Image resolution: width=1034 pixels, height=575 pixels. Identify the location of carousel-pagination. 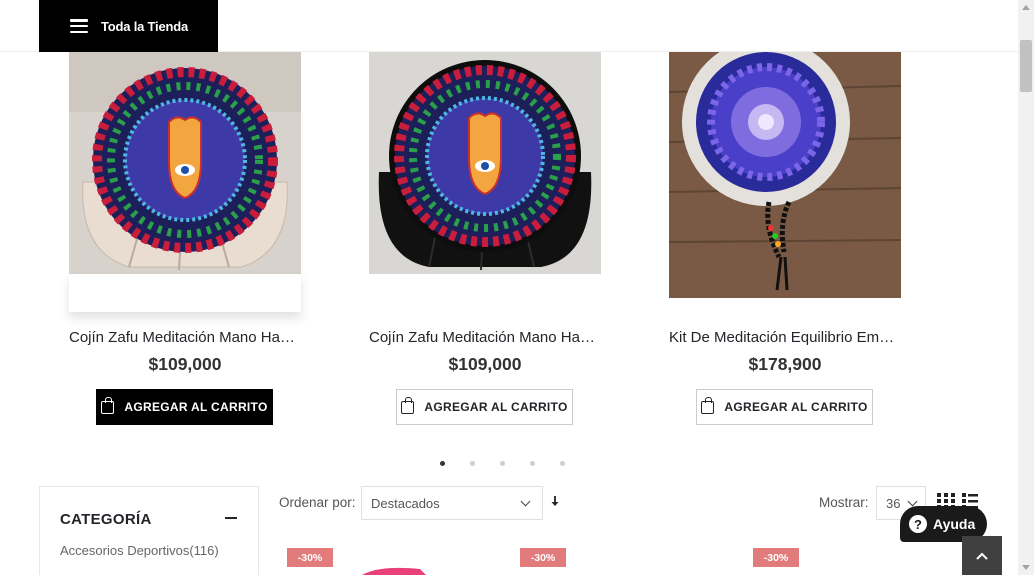
(502, 463).